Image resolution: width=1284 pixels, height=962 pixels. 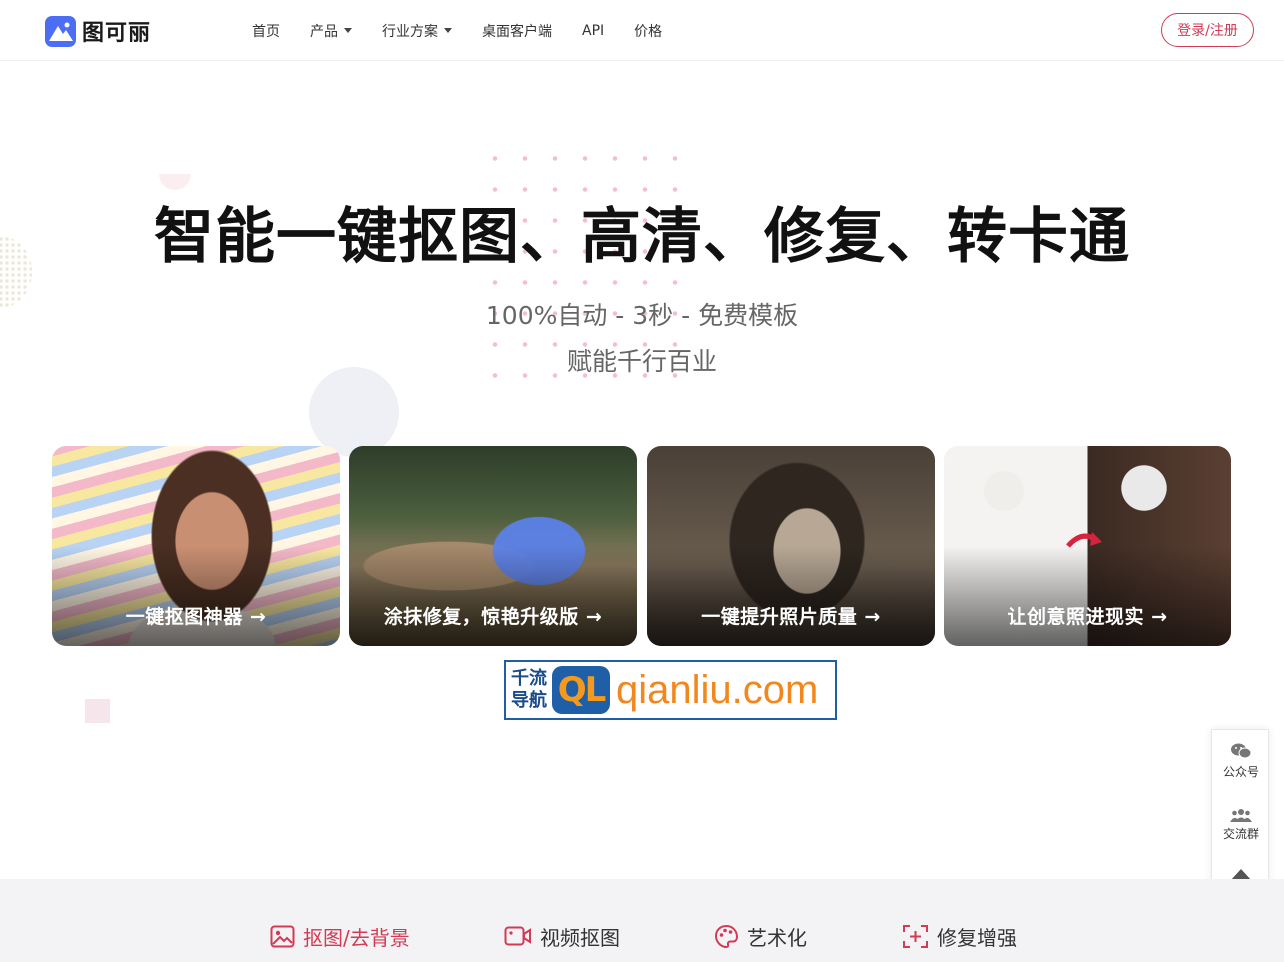 What do you see at coordinates (642, 920) in the screenshot?
I see `feature-tabs-band` at bounding box center [642, 920].